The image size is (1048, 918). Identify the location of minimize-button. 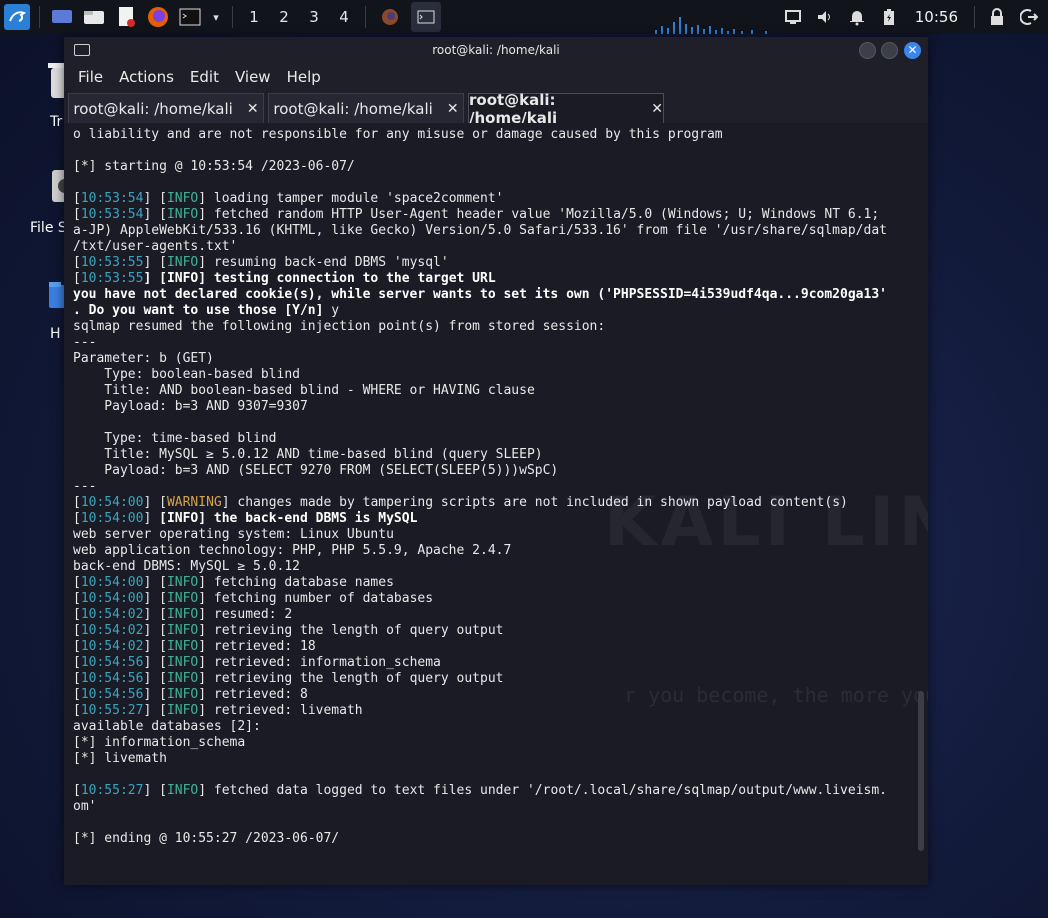
(867, 50).